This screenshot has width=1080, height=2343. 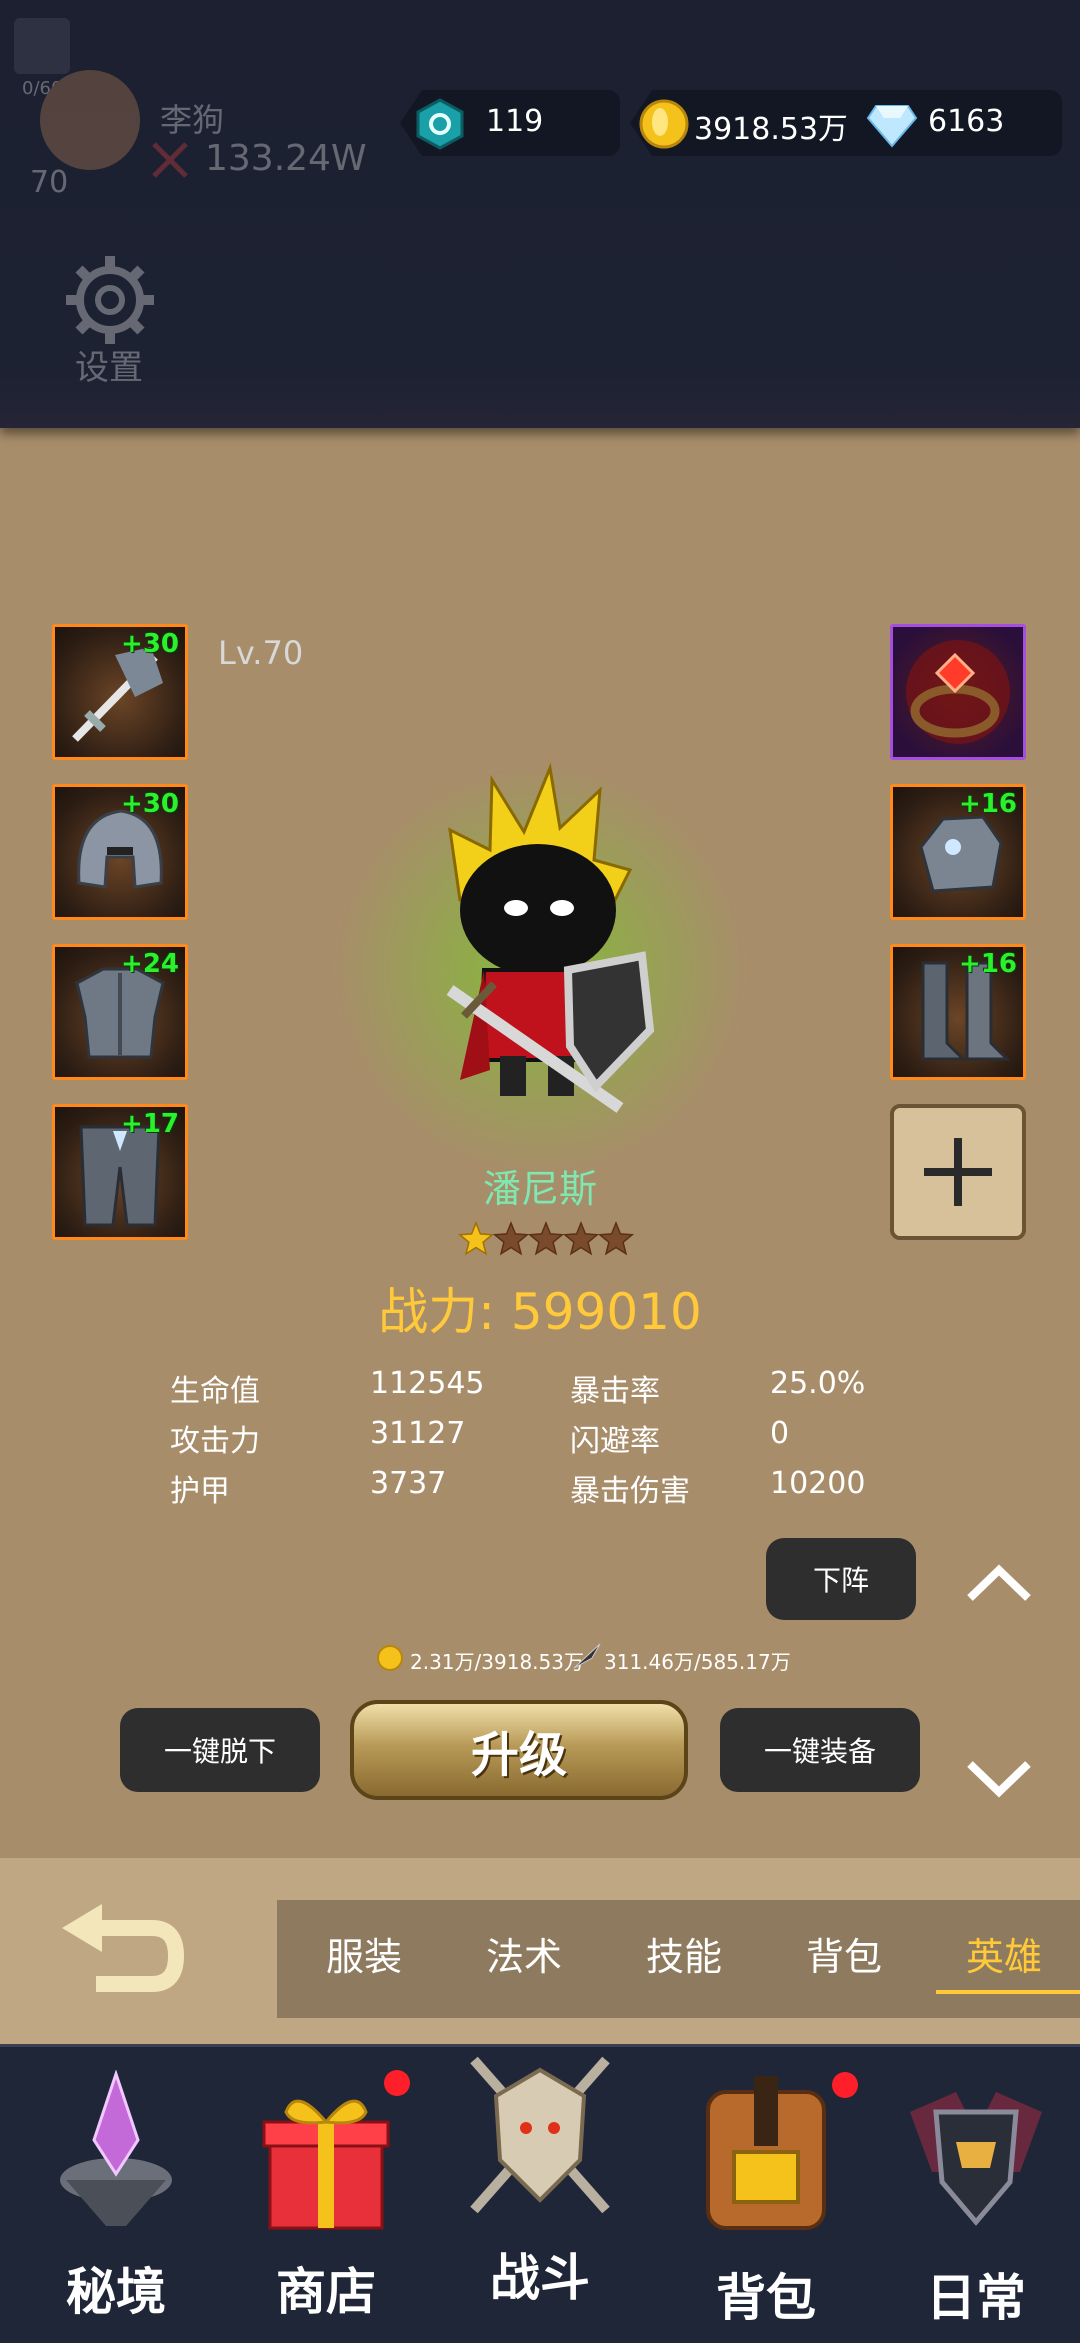 I want to click on nav-shop-label: 商店, so click(x=326, y=2292).